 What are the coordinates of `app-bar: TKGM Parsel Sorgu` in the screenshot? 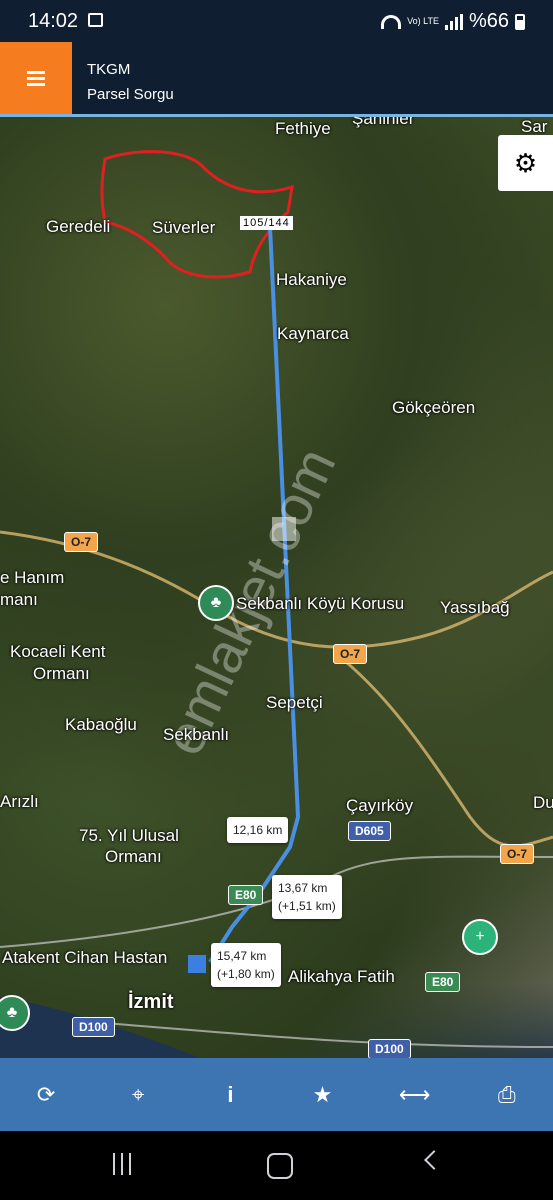 It's located at (276, 78).